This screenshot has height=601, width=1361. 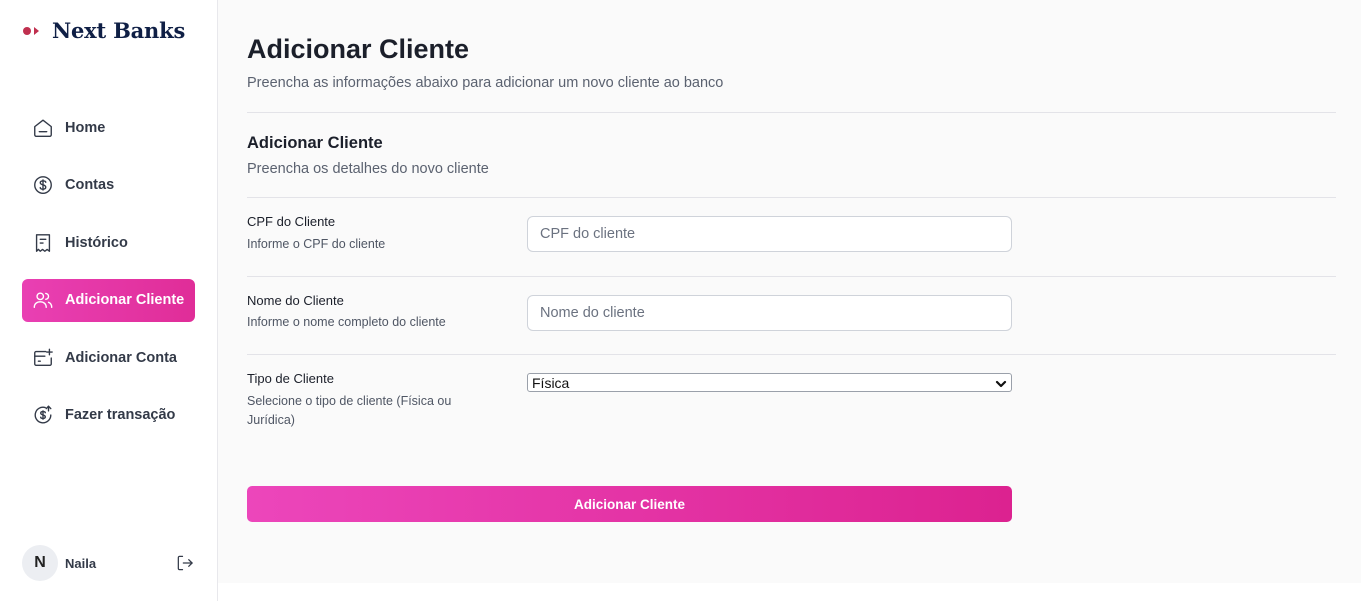 I want to click on user-profile: N Naila, so click(x=108, y=563).